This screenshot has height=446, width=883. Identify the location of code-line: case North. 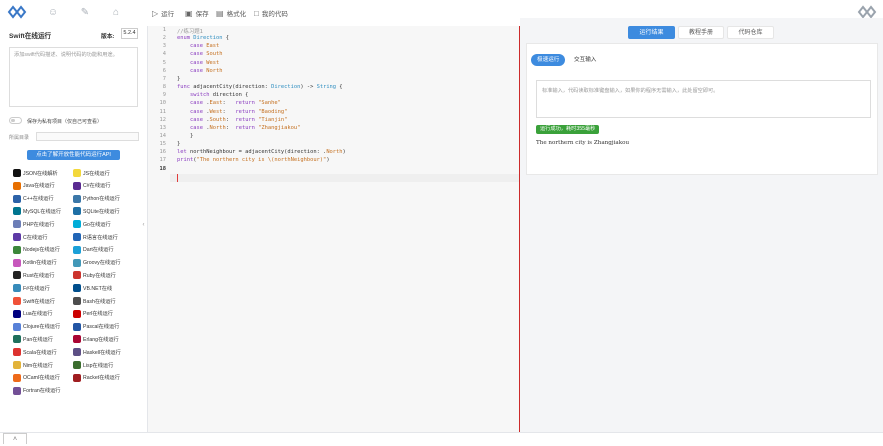
(199, 71).